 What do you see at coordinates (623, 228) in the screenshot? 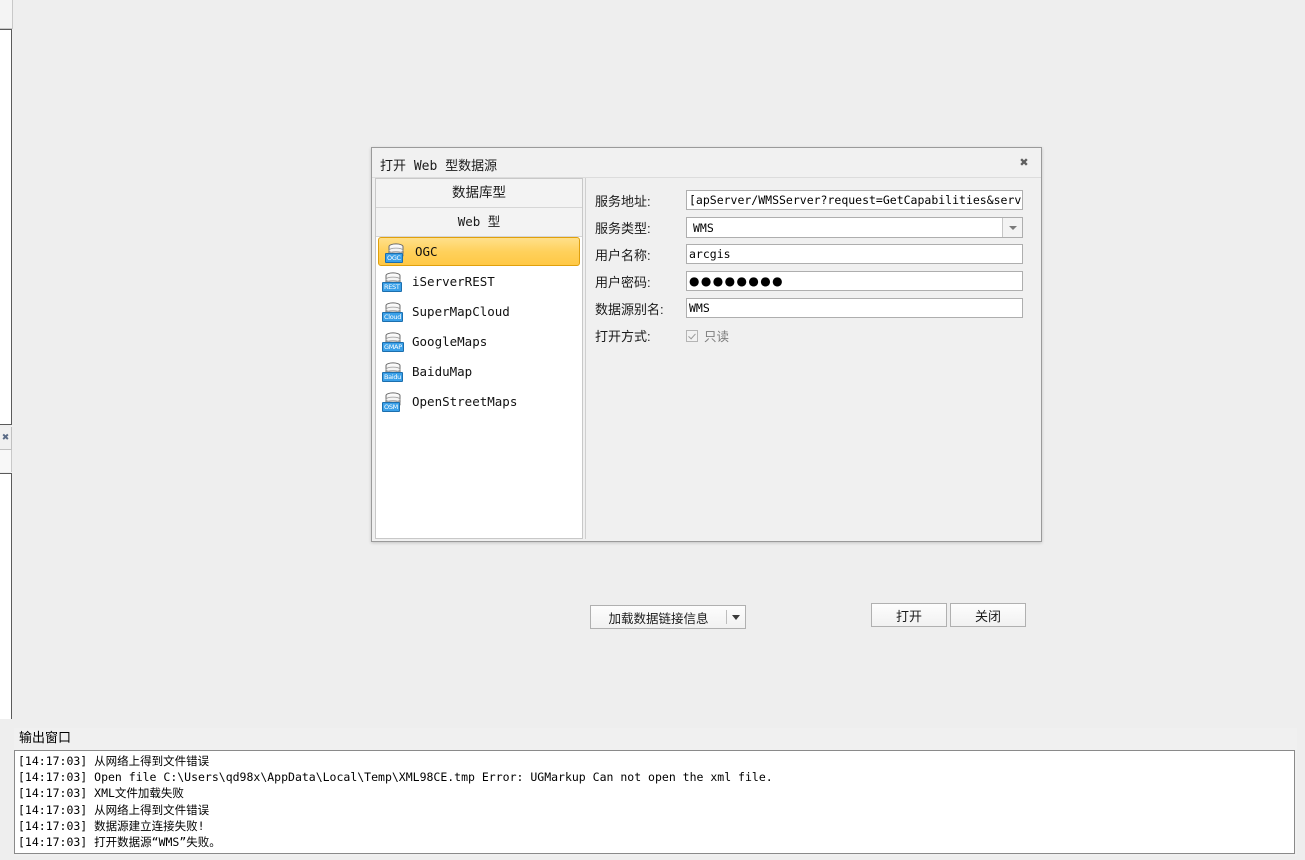
I see `service-type-label: 服务类型:` at bounding box center [623, 228].